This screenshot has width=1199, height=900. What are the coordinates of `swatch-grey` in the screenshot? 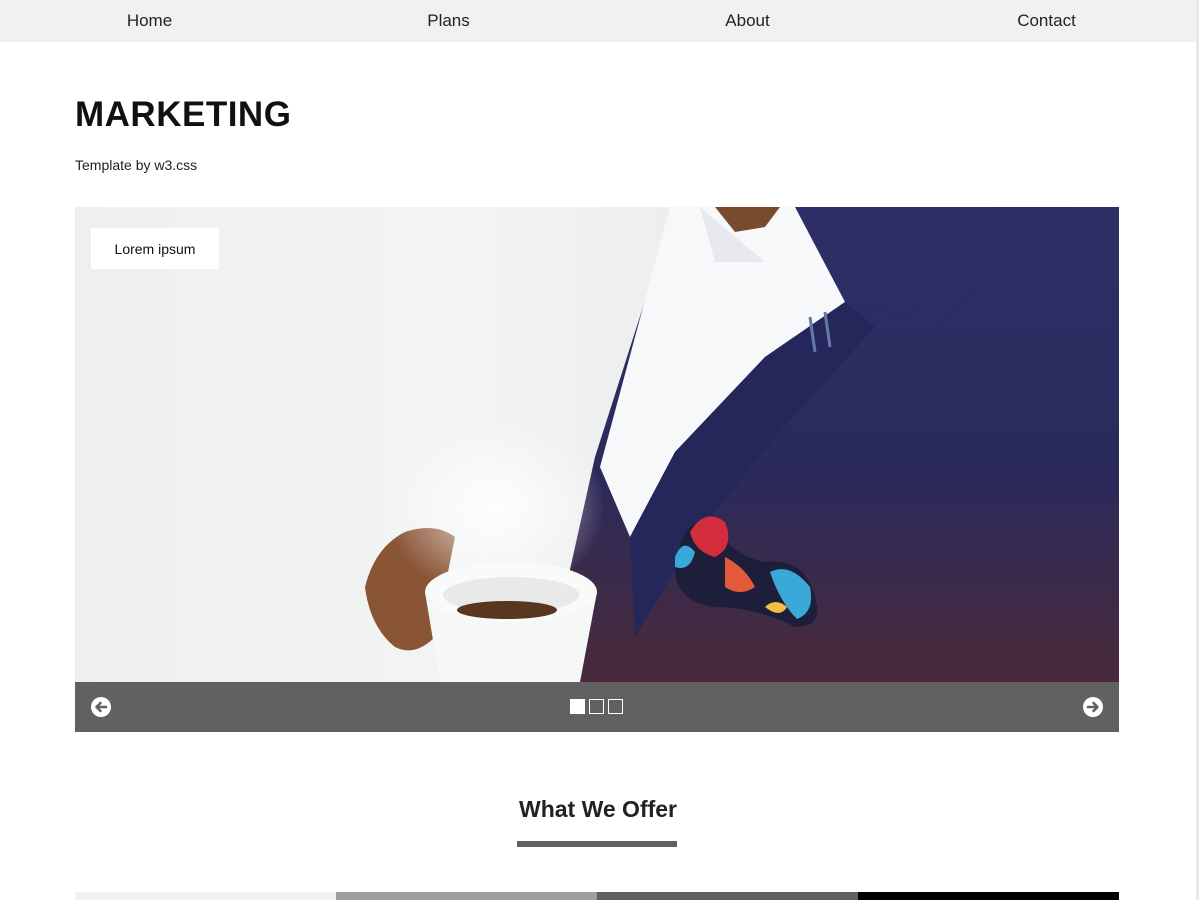 It's located at (466, 896).